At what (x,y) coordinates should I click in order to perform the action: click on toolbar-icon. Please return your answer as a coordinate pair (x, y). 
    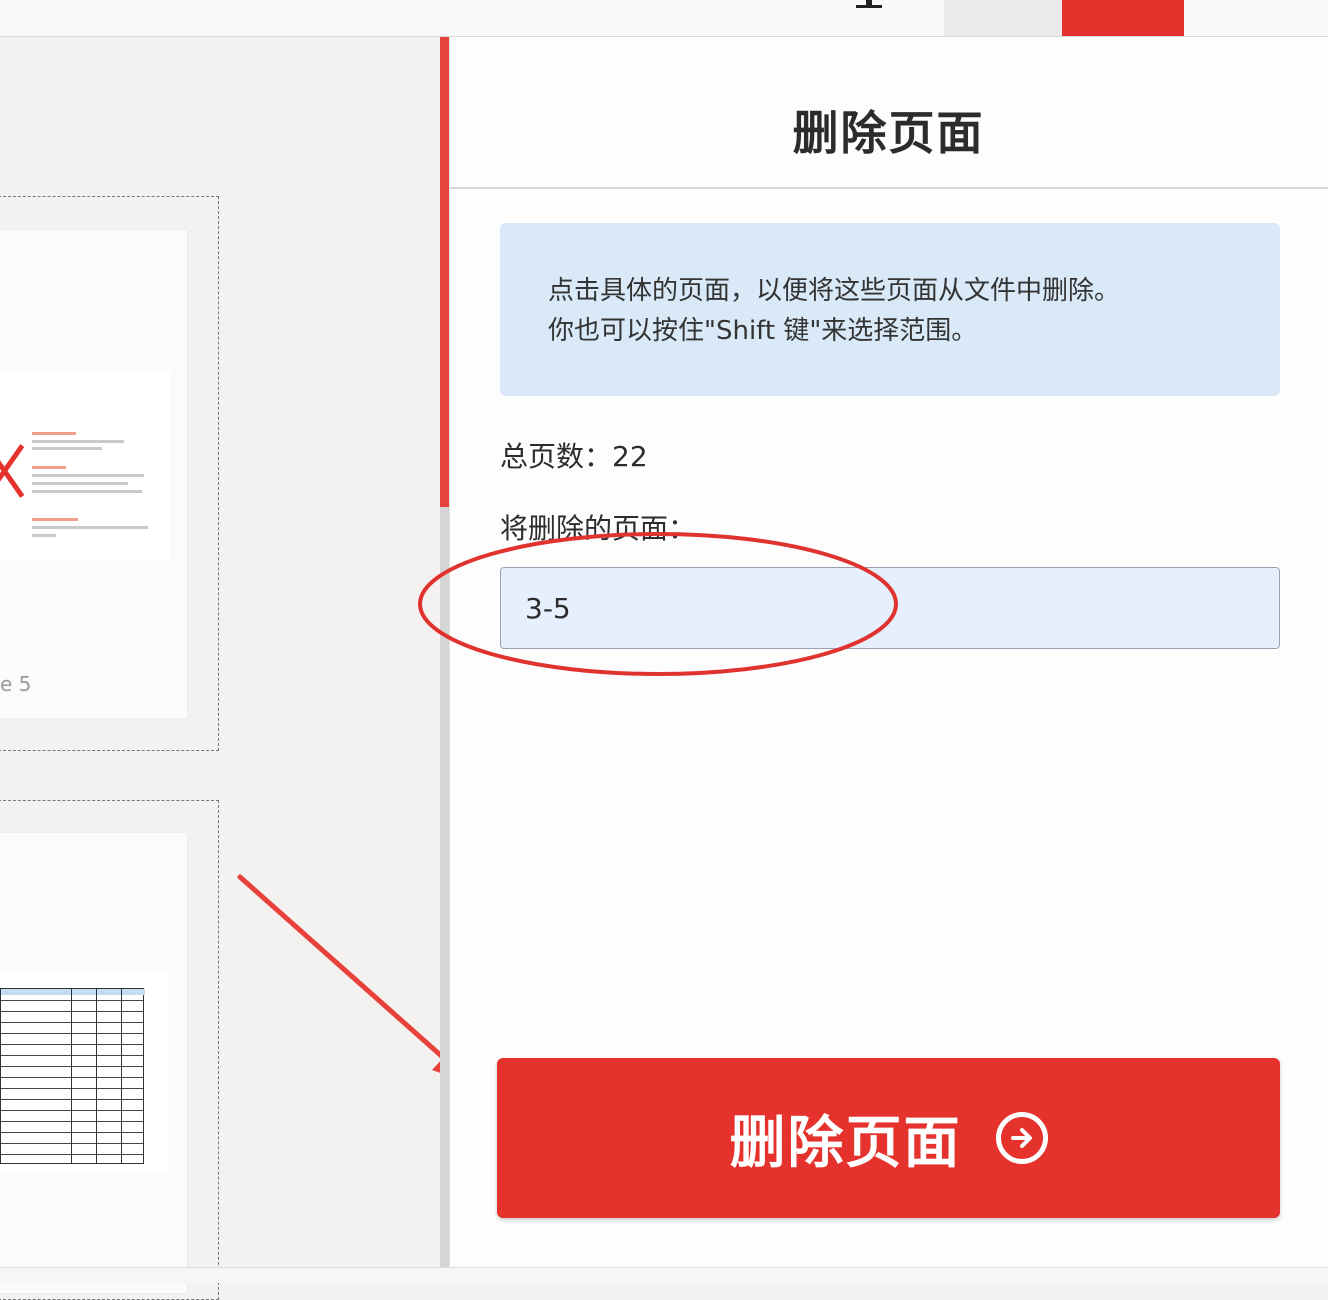
    Looking at the image, I should click on (869, 4).